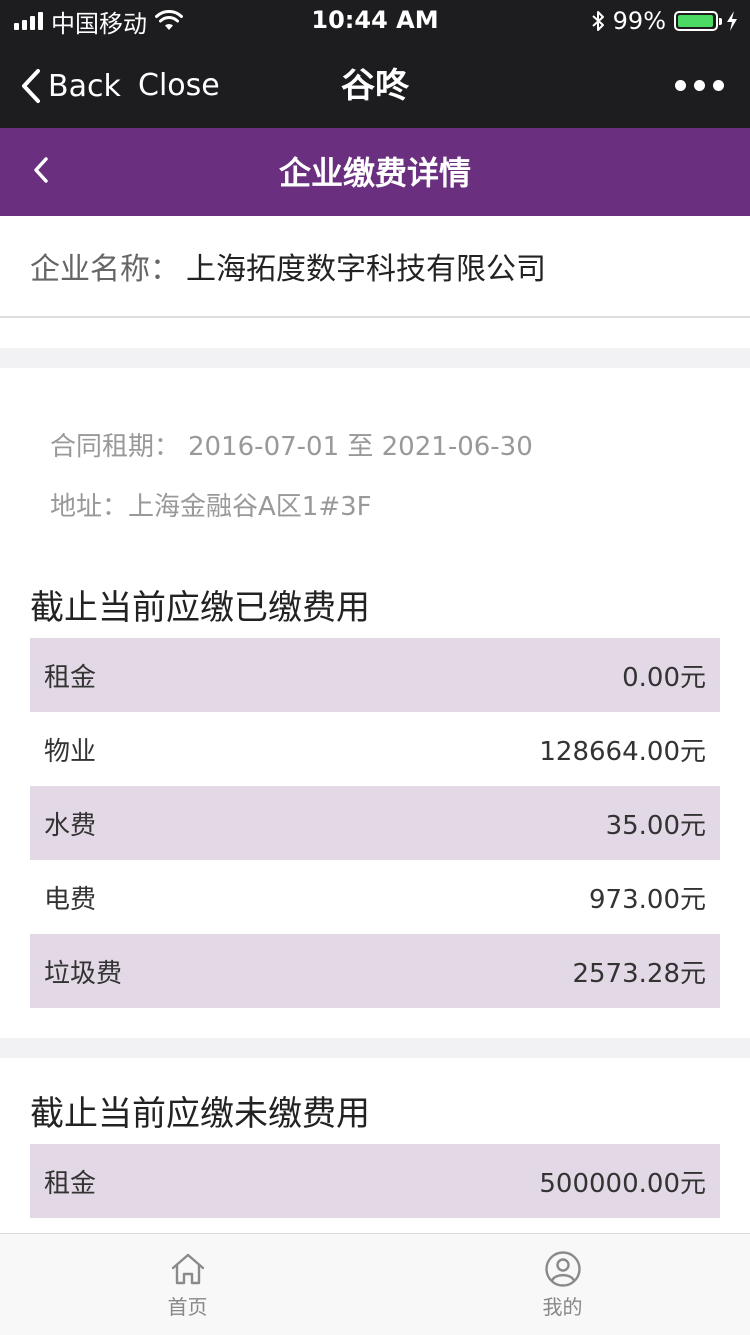 The height and width of the screenshot is (1335, 750). Describe the element at coordinates (105, 269) in the screenshot. I see `company-label: 企业名称：` at that location.